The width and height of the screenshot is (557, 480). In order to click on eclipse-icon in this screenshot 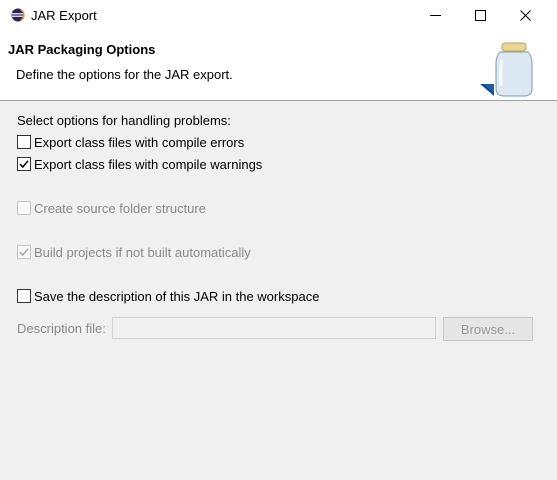, I will do `click(18, 15)`.